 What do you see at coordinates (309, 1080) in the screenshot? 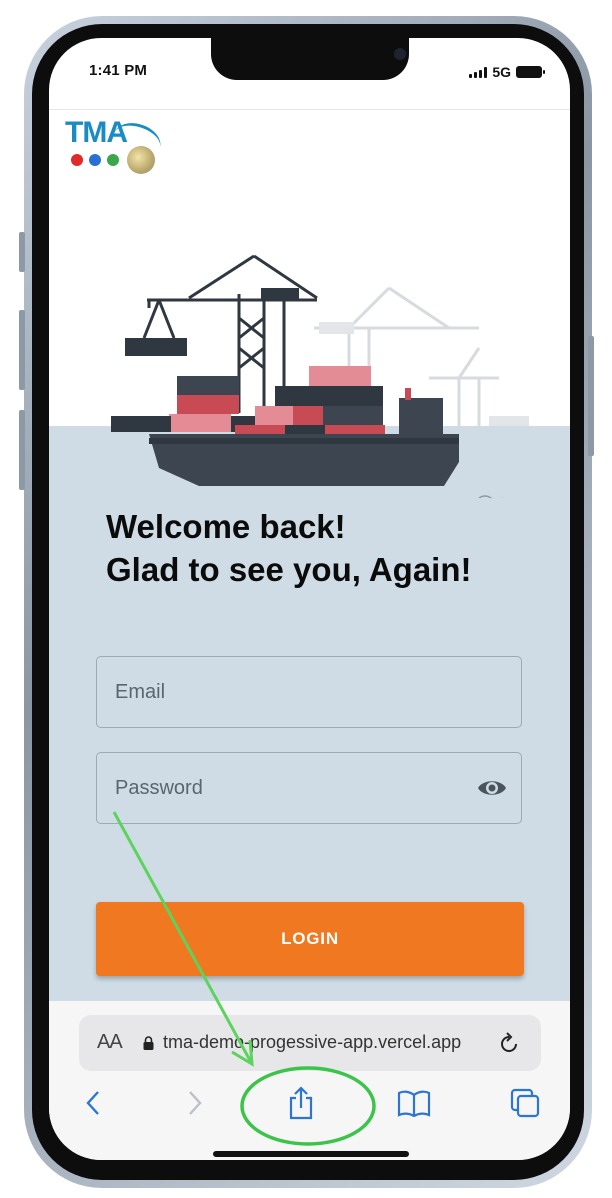
I see `browser-toolbar: AA tma-demo-progessive-app.vercel.app` at bounding box center [309, 1080].